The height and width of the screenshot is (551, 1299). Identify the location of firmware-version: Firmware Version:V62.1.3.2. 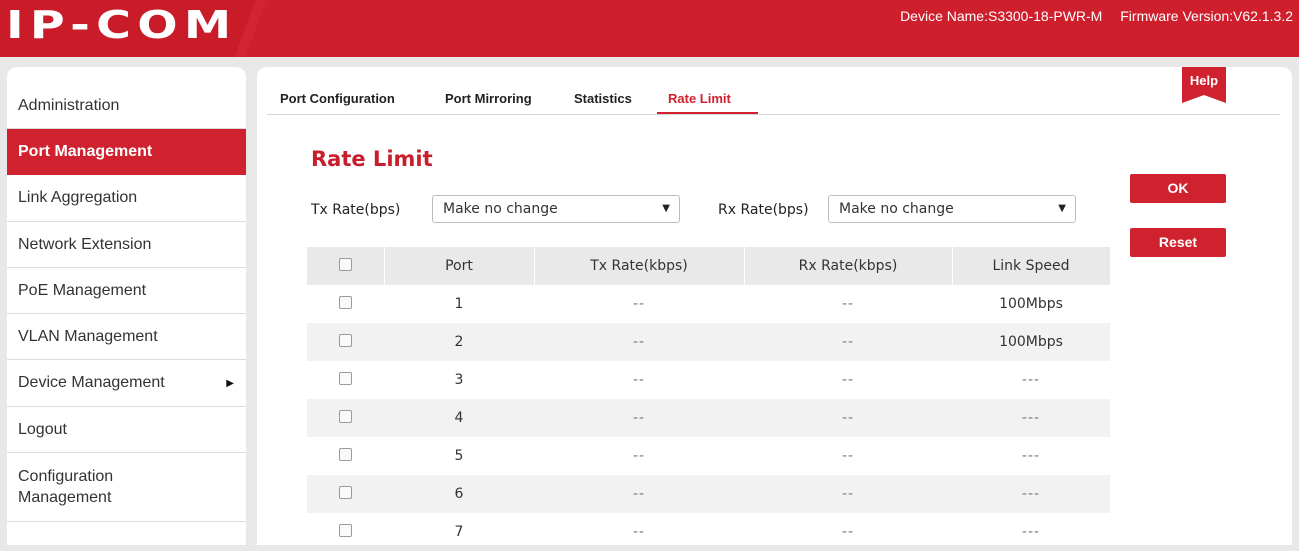
(1206, 16).